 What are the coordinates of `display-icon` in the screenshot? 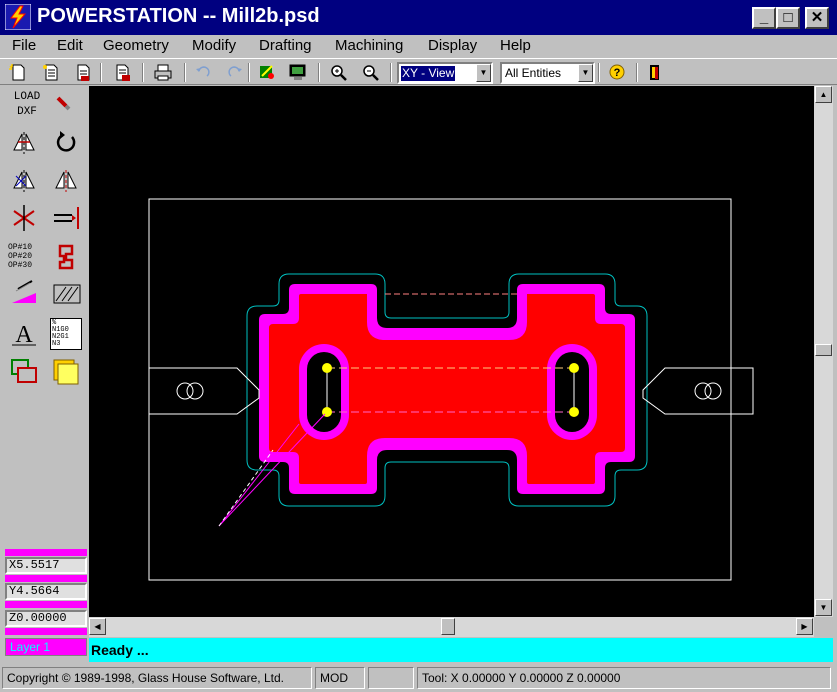 It's located at (298, 72).